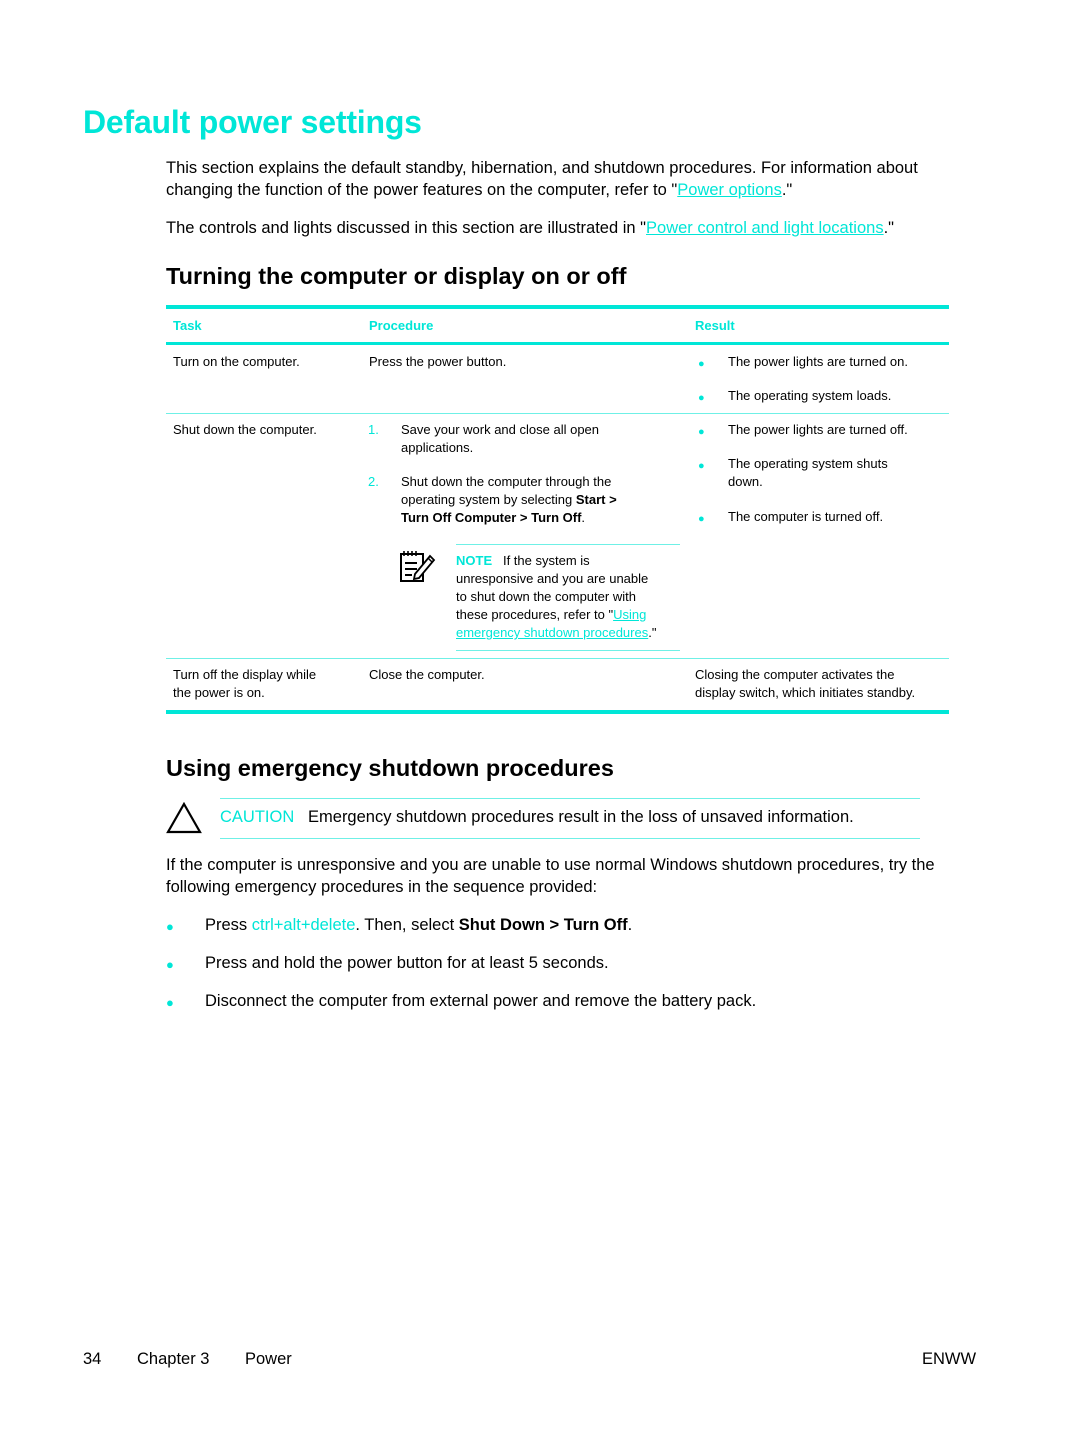  What do you see at coordinates (390, 768) in the screenshot?
I see `section-heading-emergency: Using emergency shutdown procedures` at bounding box center [390, 768].